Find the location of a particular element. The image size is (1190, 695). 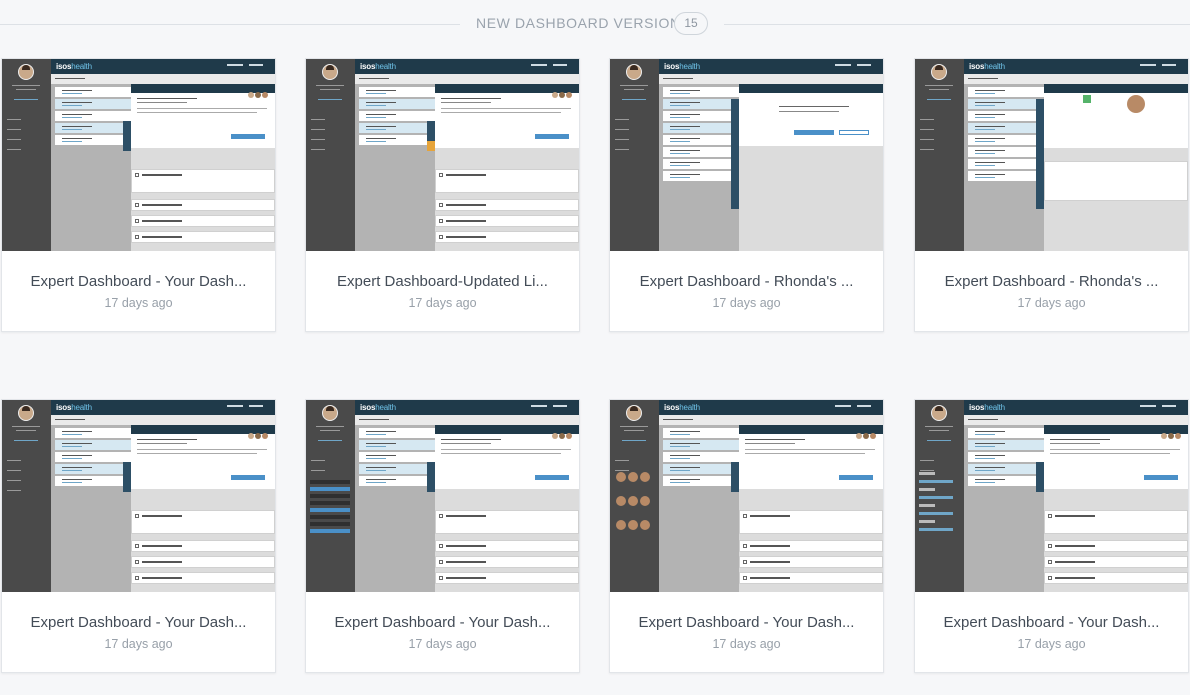

version-count-badge: 15 is located at coordinates (691, 23).